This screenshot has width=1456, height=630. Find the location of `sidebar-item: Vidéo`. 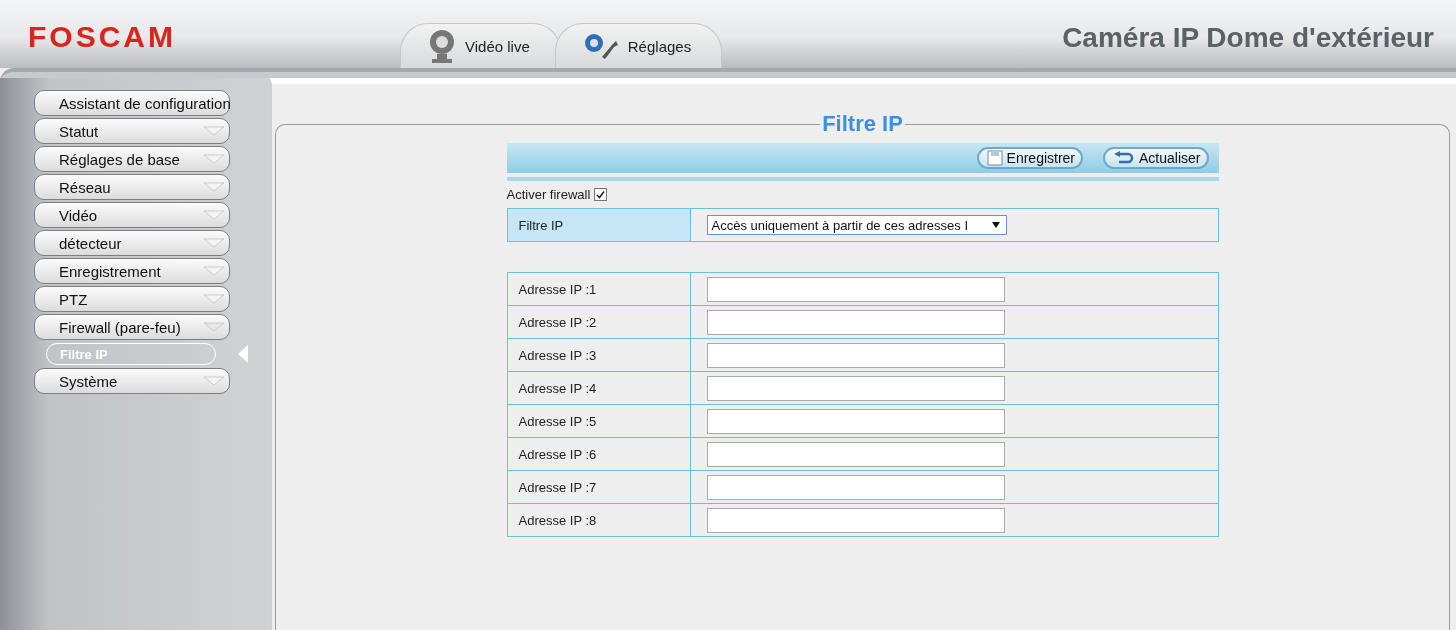

sidebar-item: Vidéo is located at coordinates (132, 215).